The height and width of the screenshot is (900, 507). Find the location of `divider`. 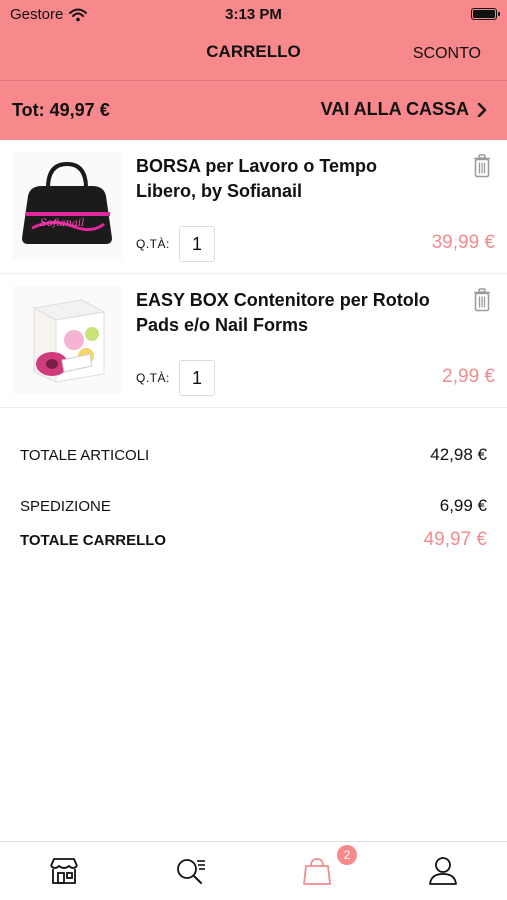

divider is located at coordinates (253, 80).